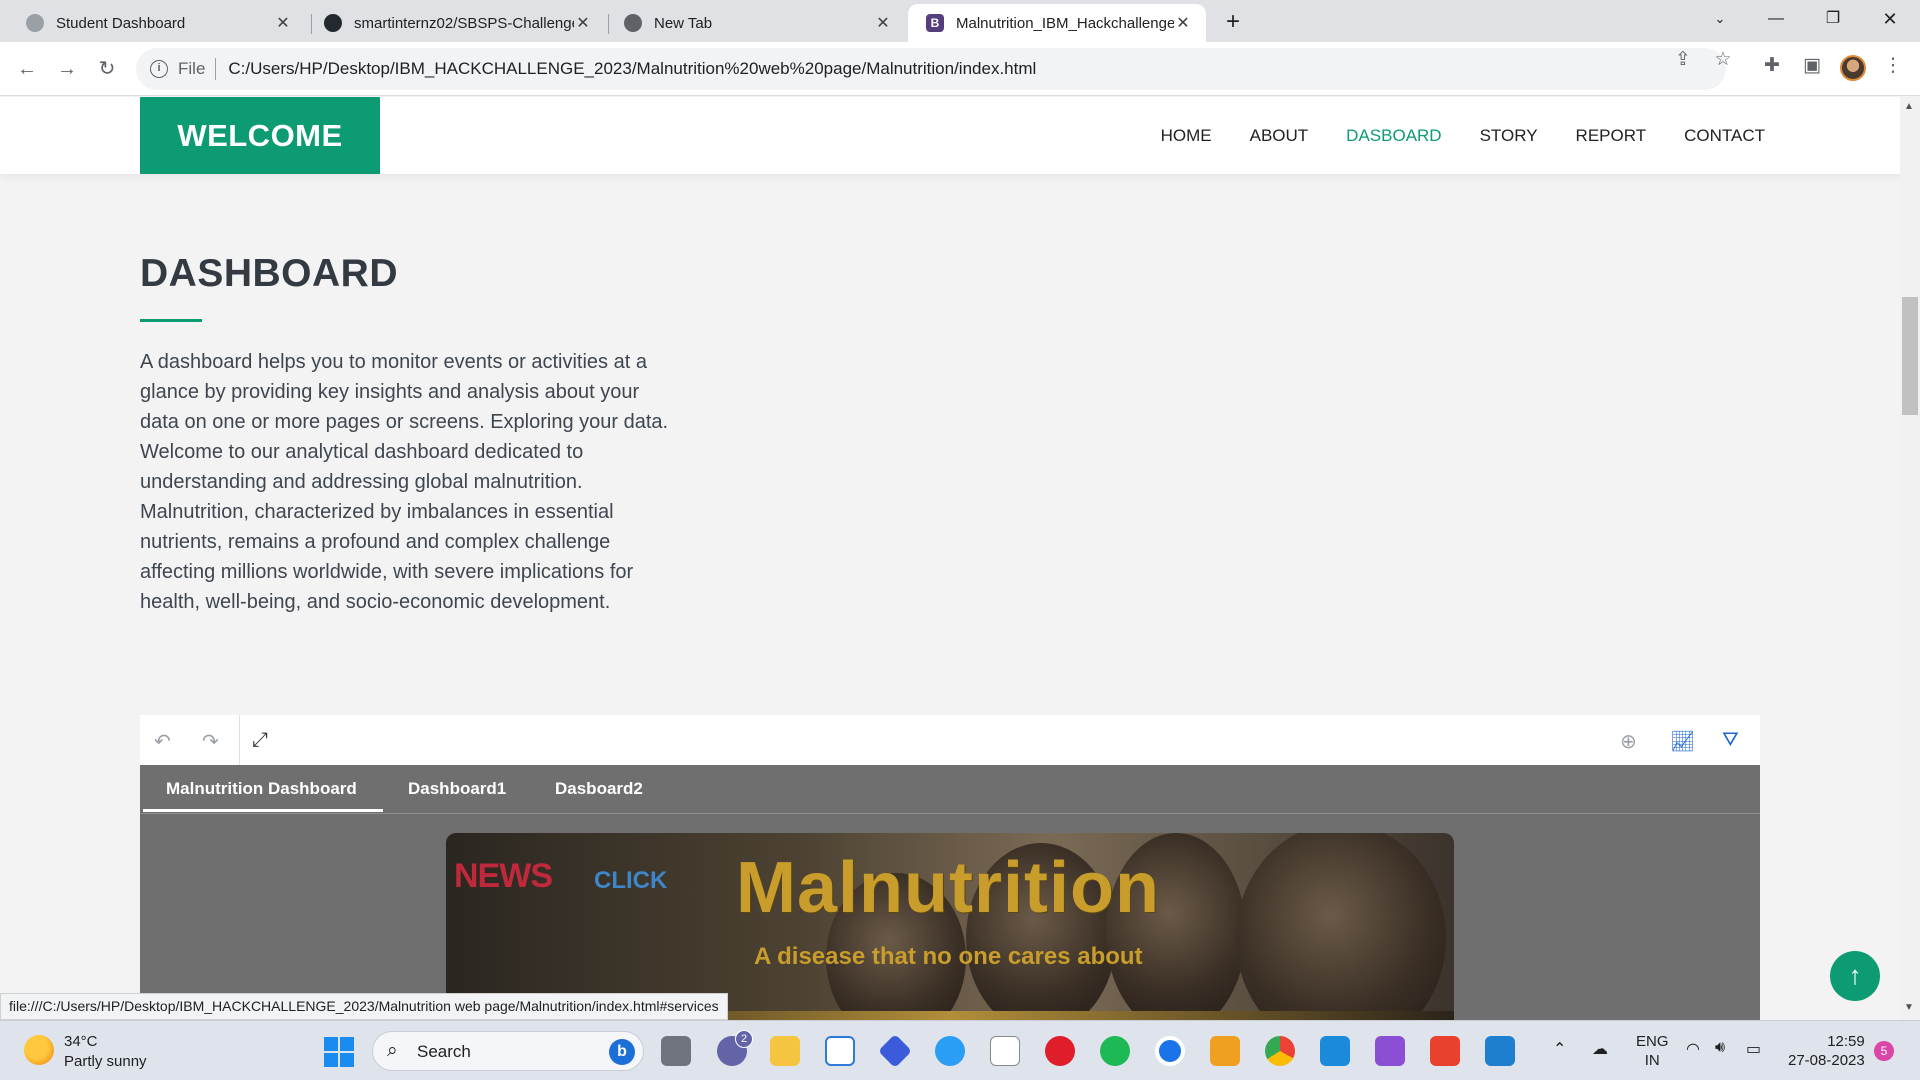  Describe the element at coordinates (81, 1041) in the screenshot. I see `weather-temperature: 34°C` at that location.